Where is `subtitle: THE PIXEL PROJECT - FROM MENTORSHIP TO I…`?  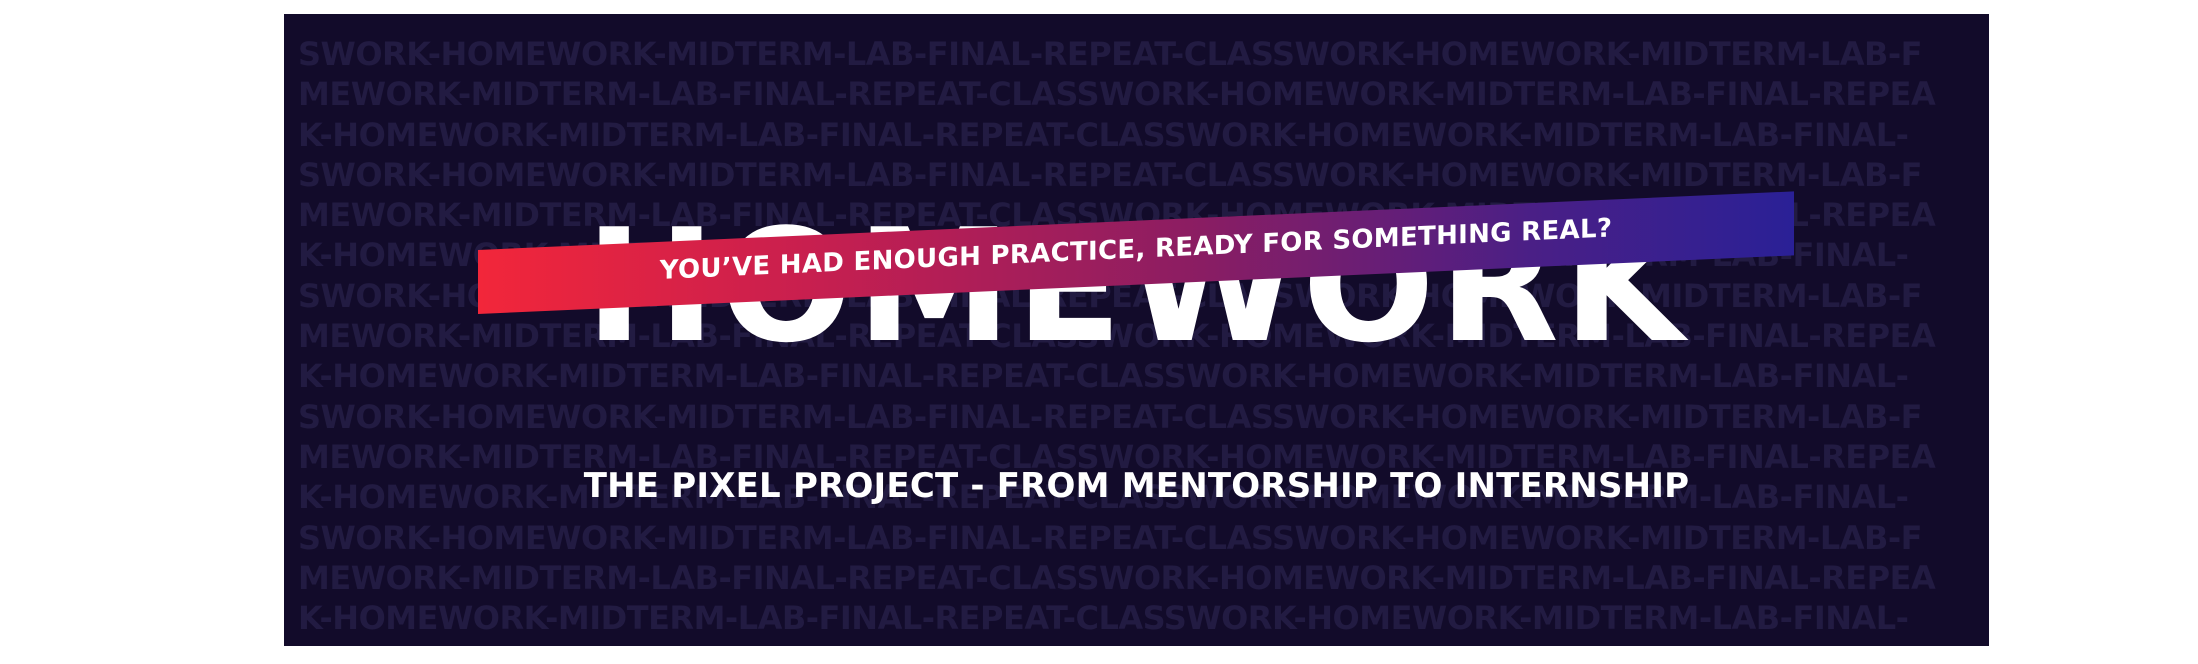
subtitle: THE PIXEL PROJECT - FROM MENTORSHIP TO I… is located at coordinates (1136, 486).